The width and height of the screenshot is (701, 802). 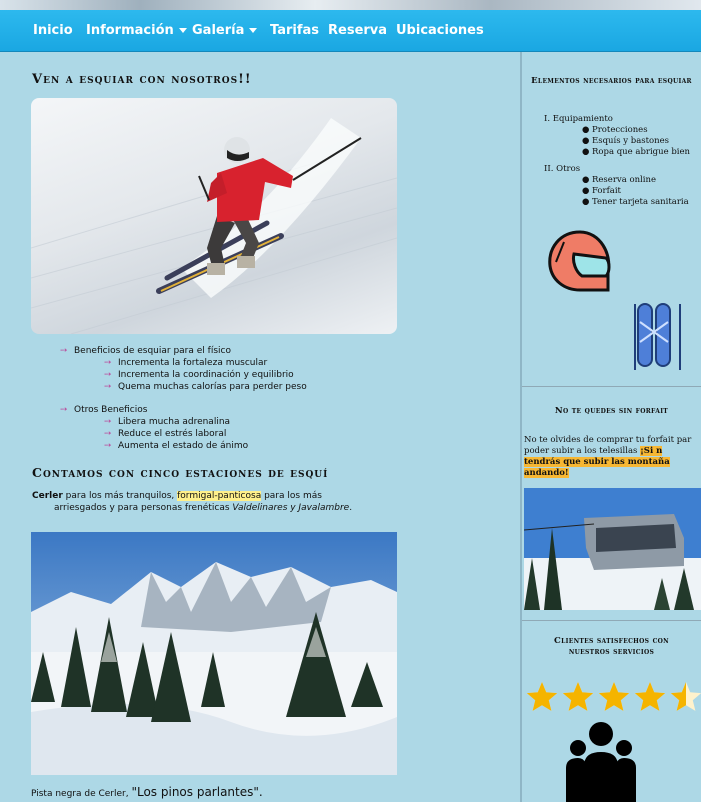 I want to click on forfait-text: poder subir a los telesillas, so click(x=582, y=451).